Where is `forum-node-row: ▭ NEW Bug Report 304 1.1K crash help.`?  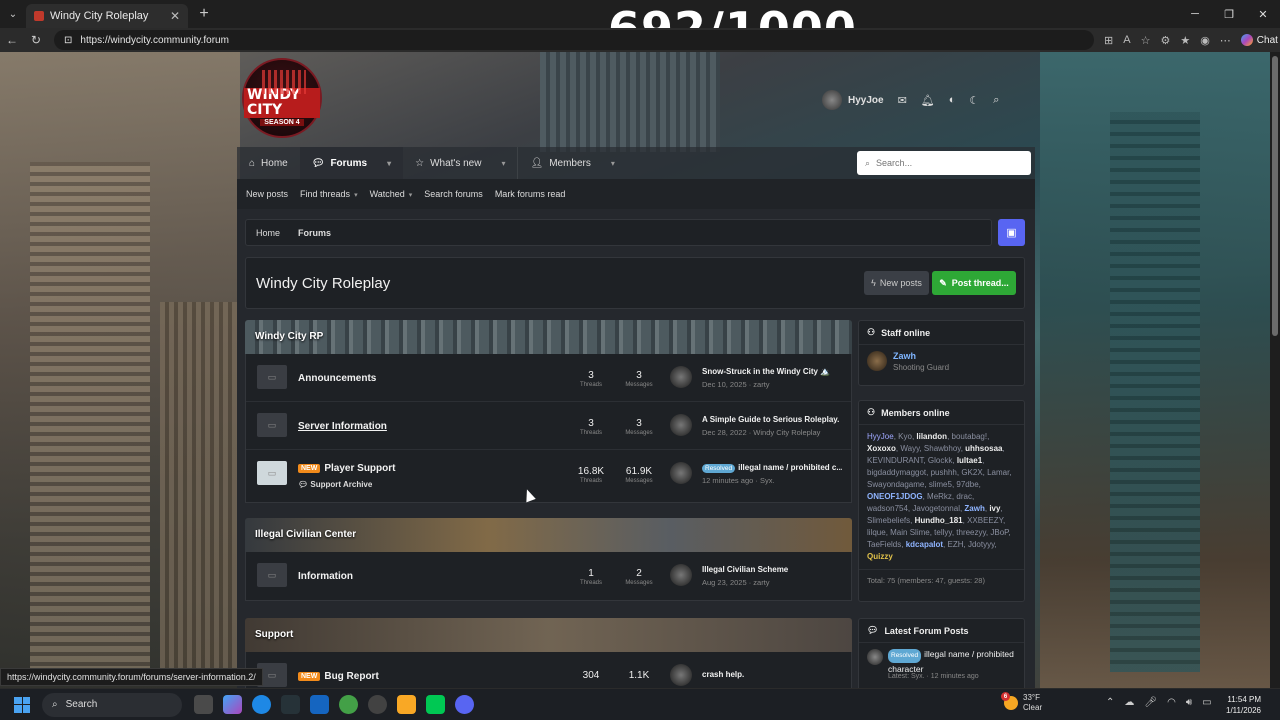
forum-node-row: ▭ NEW Bug Report 304 1.1K crash help. is located at coordinates (548, 670).